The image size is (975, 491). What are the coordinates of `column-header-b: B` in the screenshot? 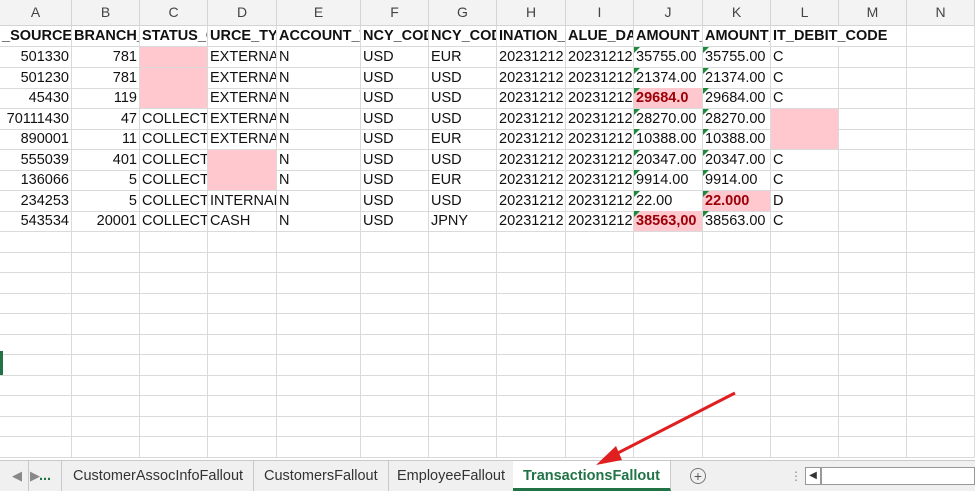 It's located at (106, 12).